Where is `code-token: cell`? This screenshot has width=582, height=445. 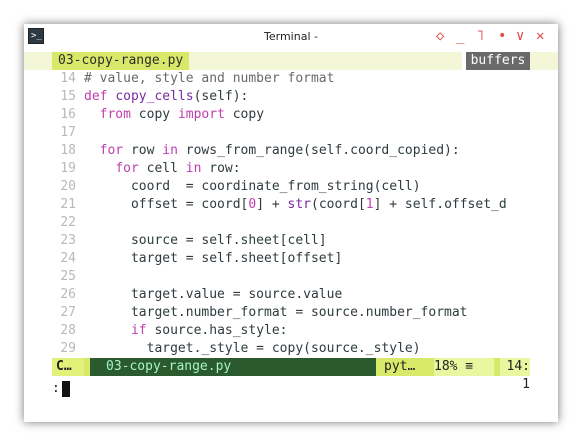
code-token: cell is located at coordinates (162, 168).